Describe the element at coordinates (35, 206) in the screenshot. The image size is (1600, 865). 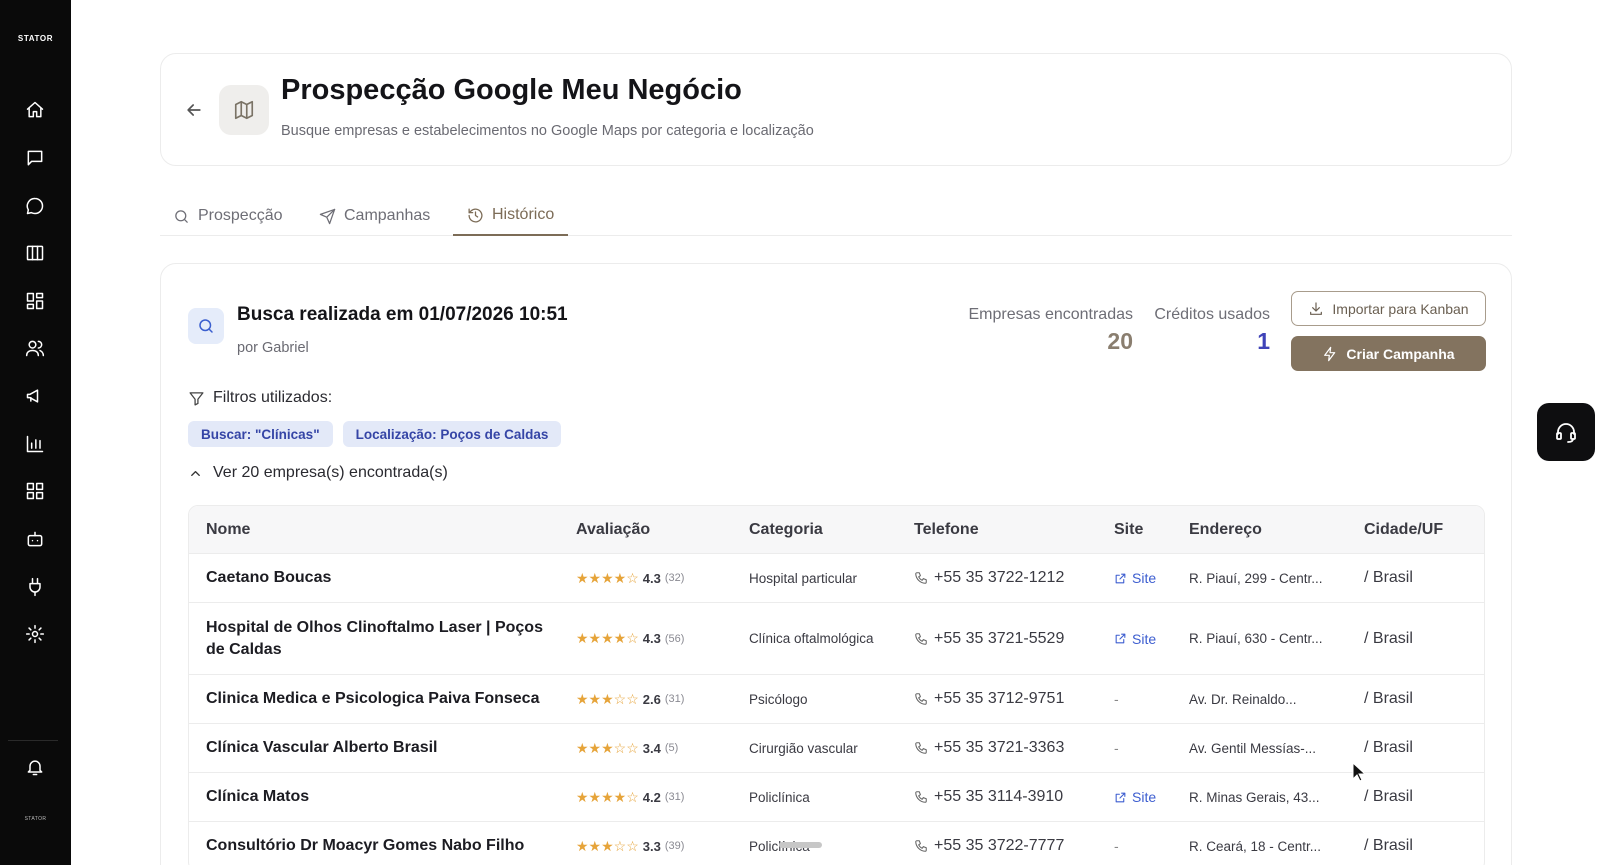
I see `chat-bubble-icon` at that location.